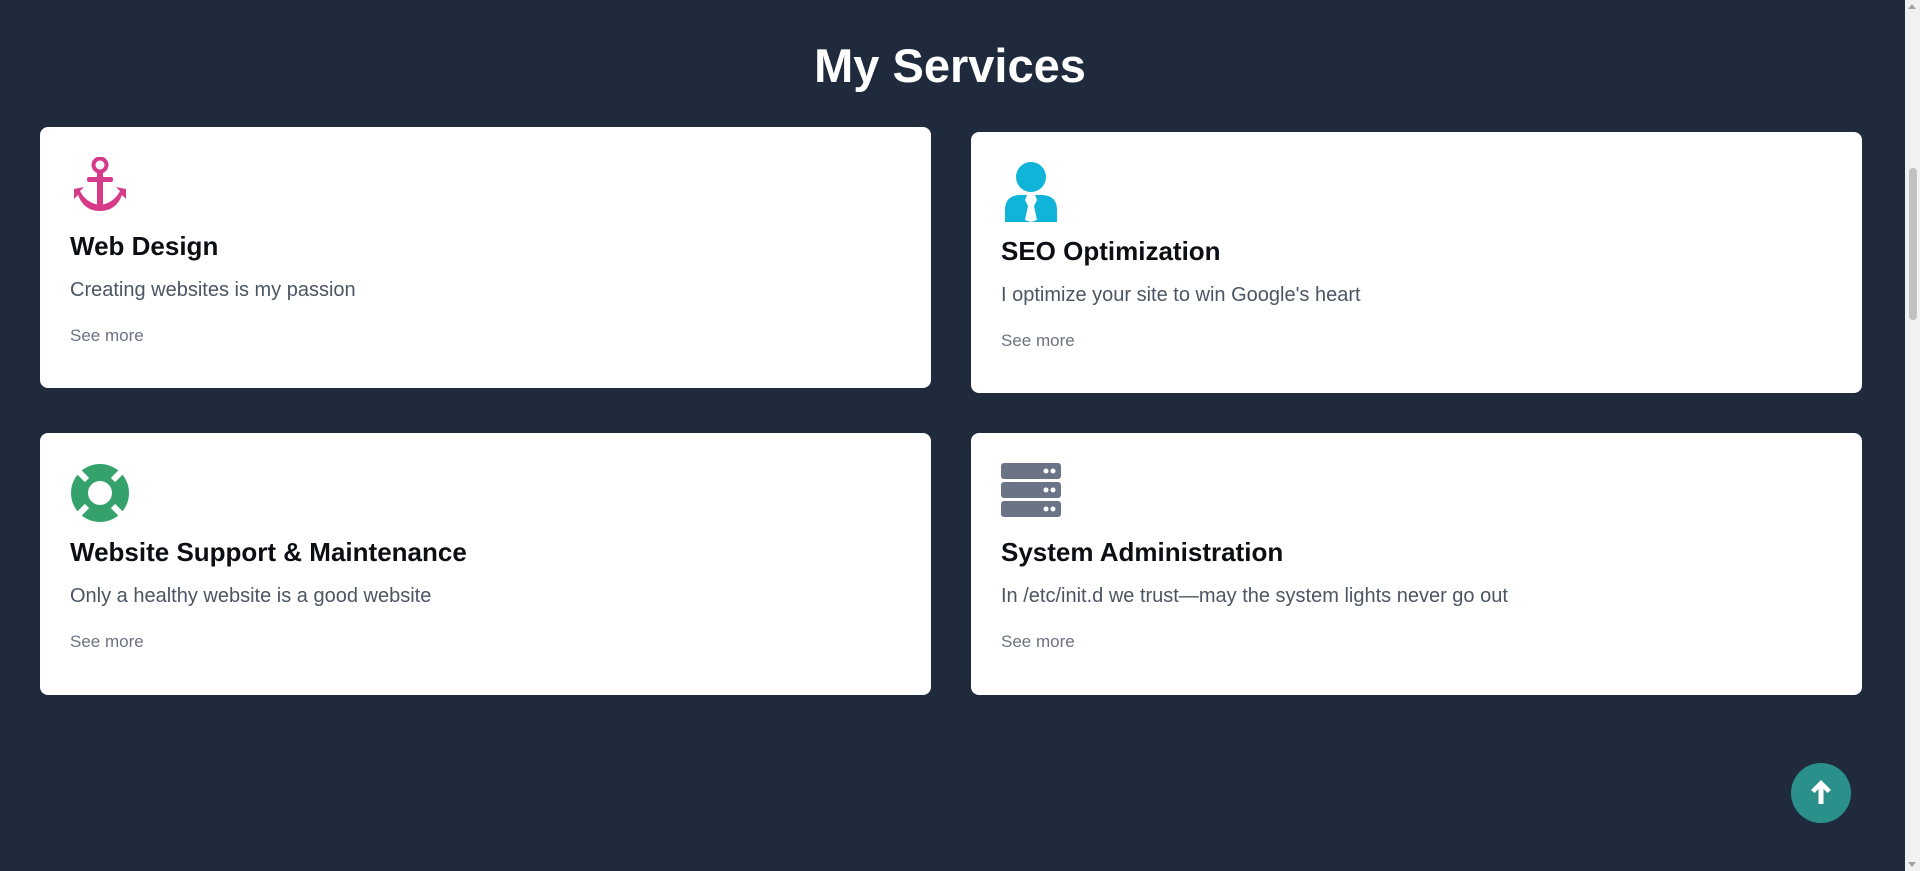  What do you see at coordinates (144, 246) in the screenshot?
I see `service-title: Web Design` at bounding box center [144, 246].